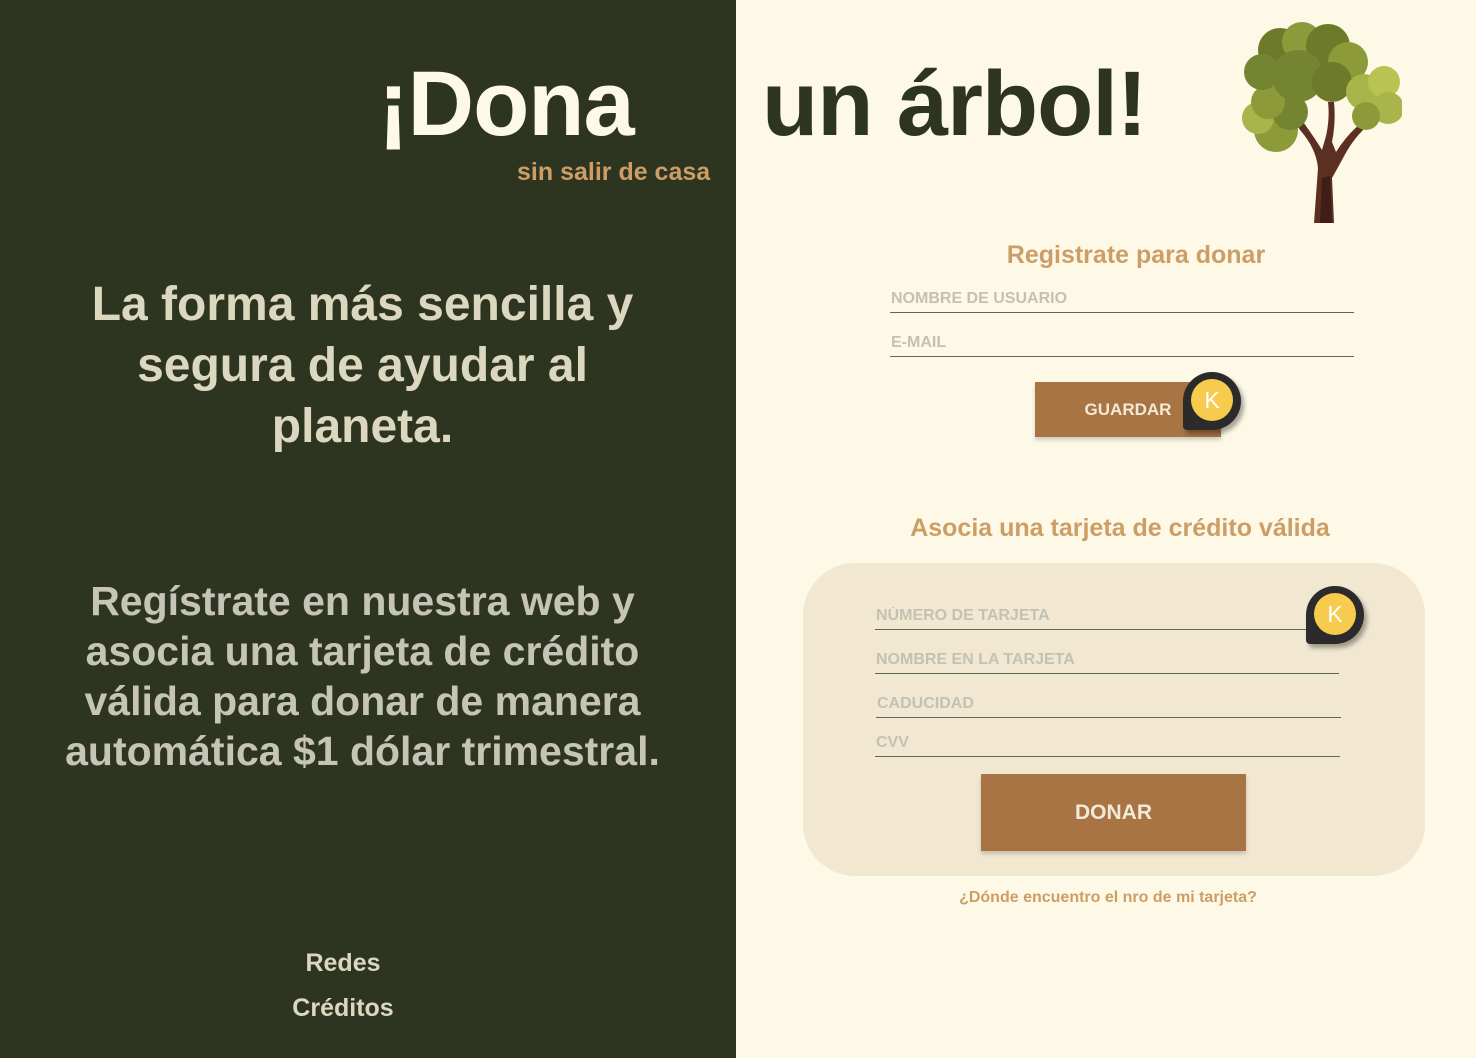  Describe the element at coordinates (1122, 301) in the screenshot. I see `username-field` at that location.